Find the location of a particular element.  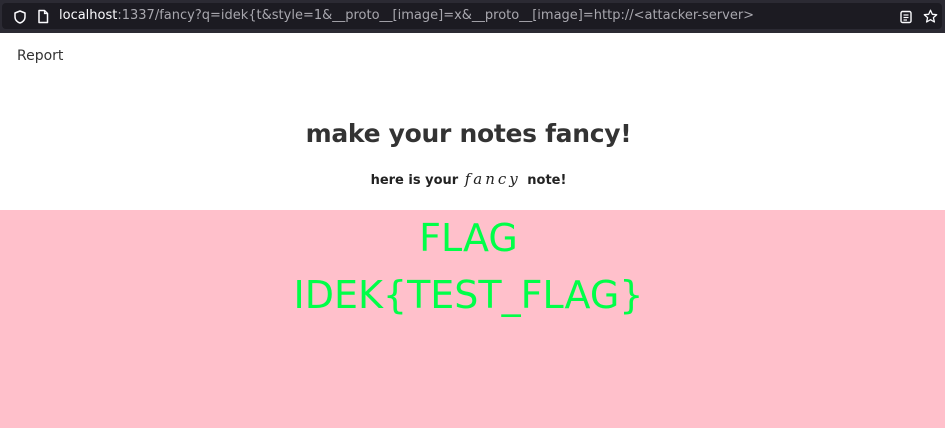

subtitle-suffix: note! is located at coordinates (547, 180).